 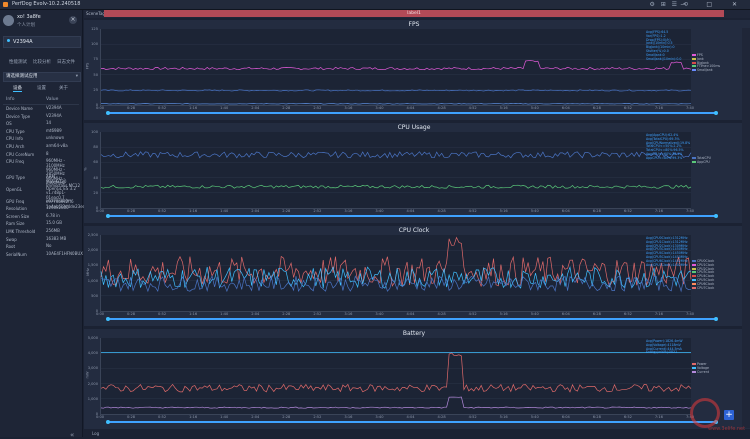 I want to click on legend-label: SmallJank, so click(x=705, y=70).